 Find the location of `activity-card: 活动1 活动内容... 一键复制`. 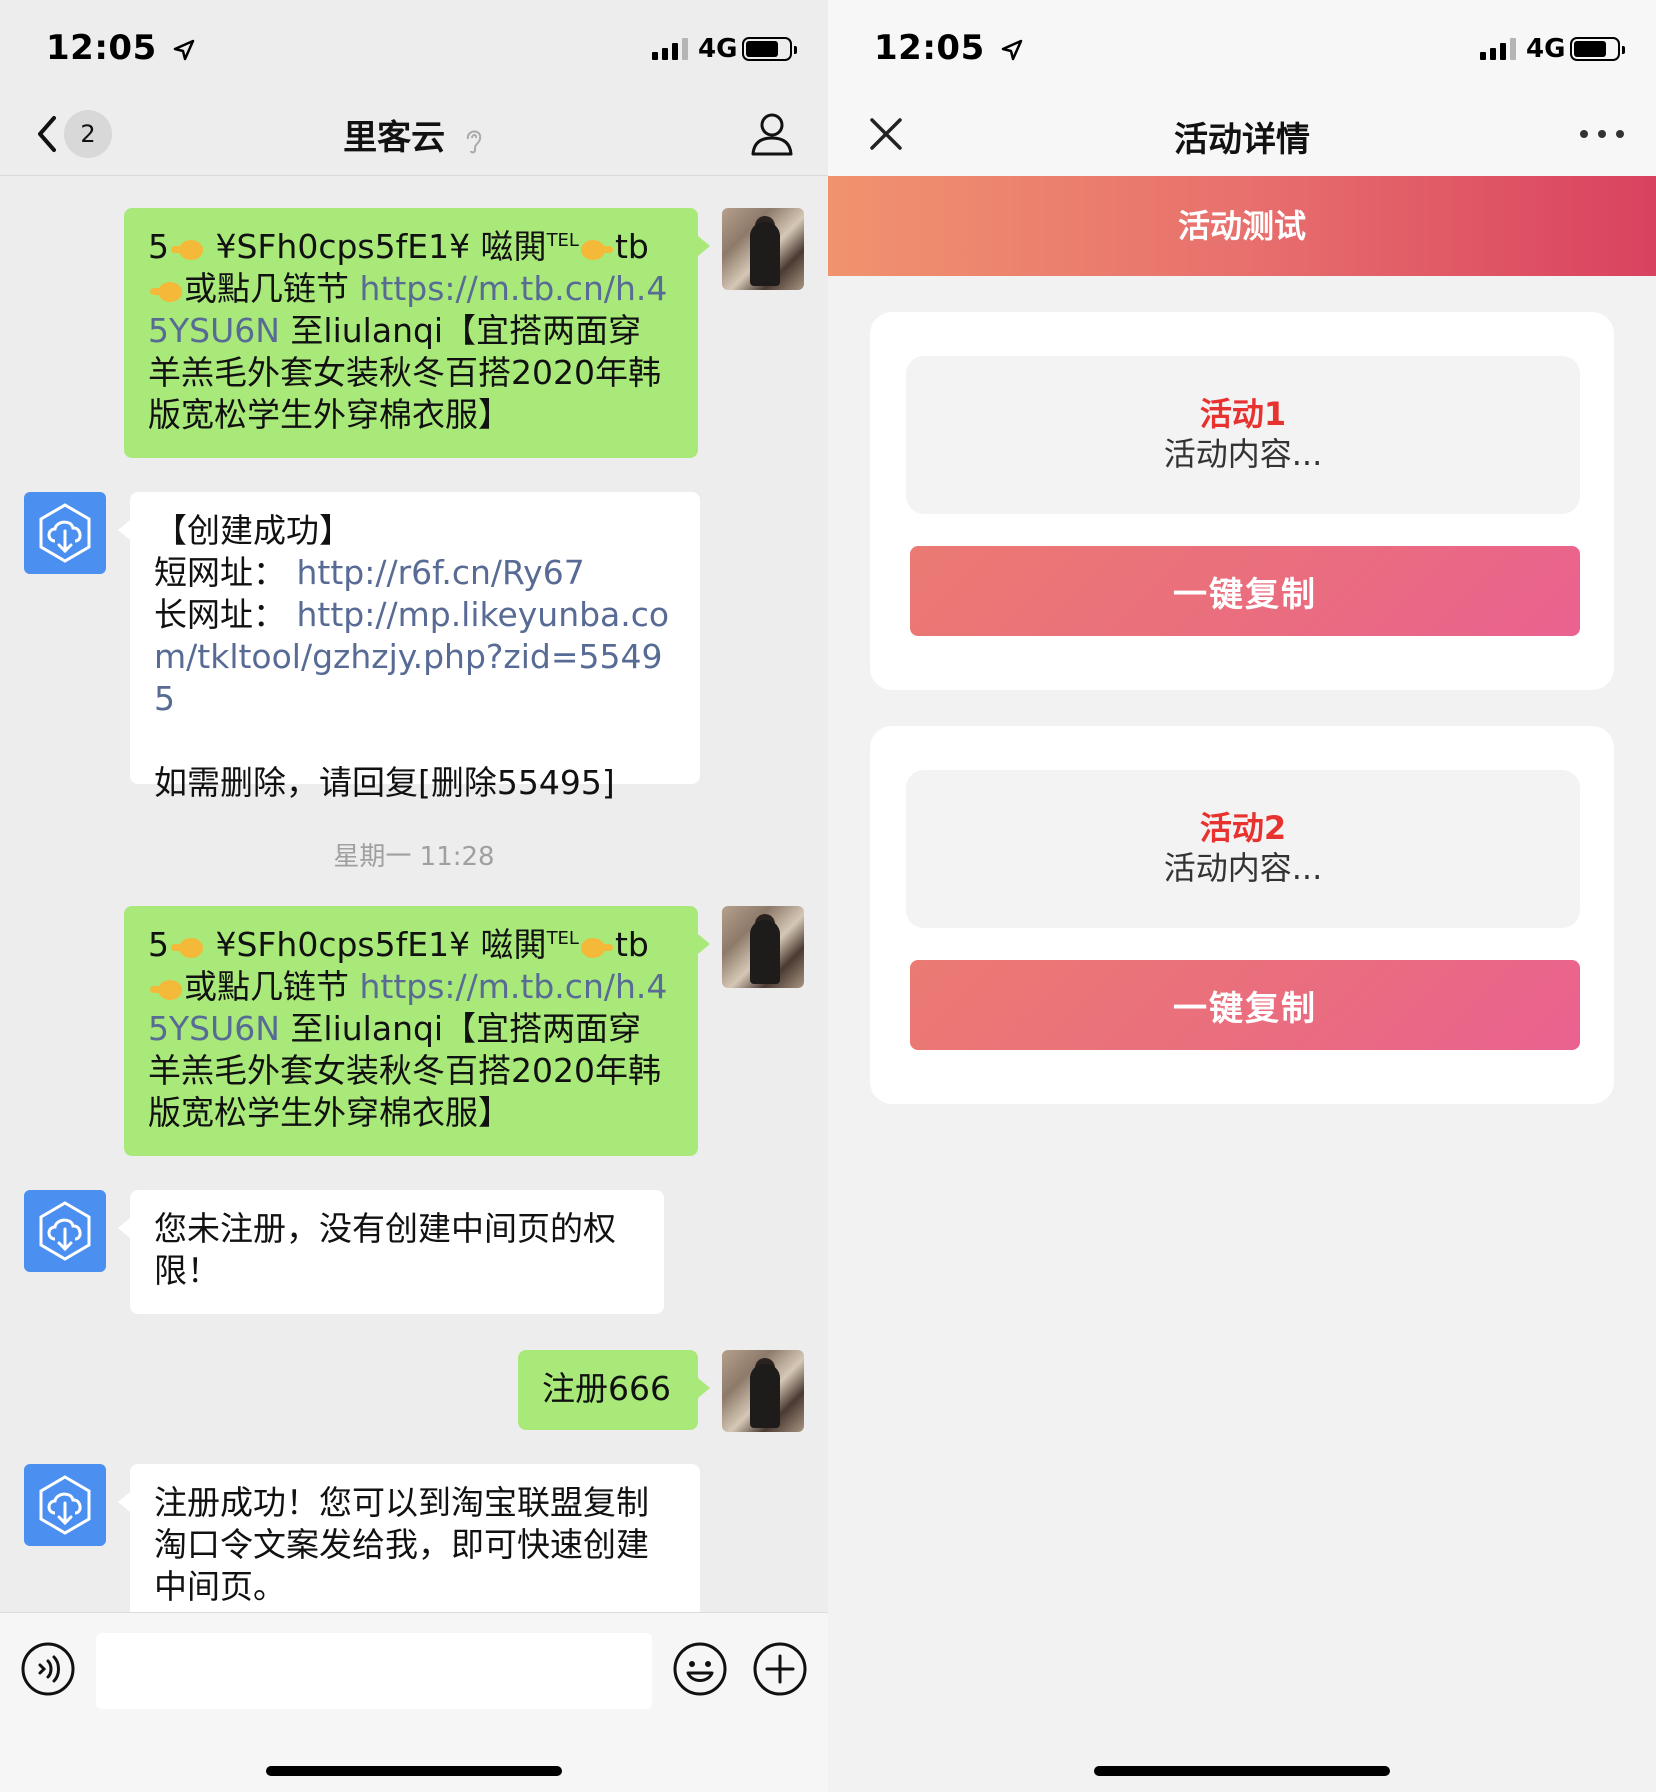

activity-card: 活动1 活动内容... 一键复制 is located at coordinates (1242, 501).